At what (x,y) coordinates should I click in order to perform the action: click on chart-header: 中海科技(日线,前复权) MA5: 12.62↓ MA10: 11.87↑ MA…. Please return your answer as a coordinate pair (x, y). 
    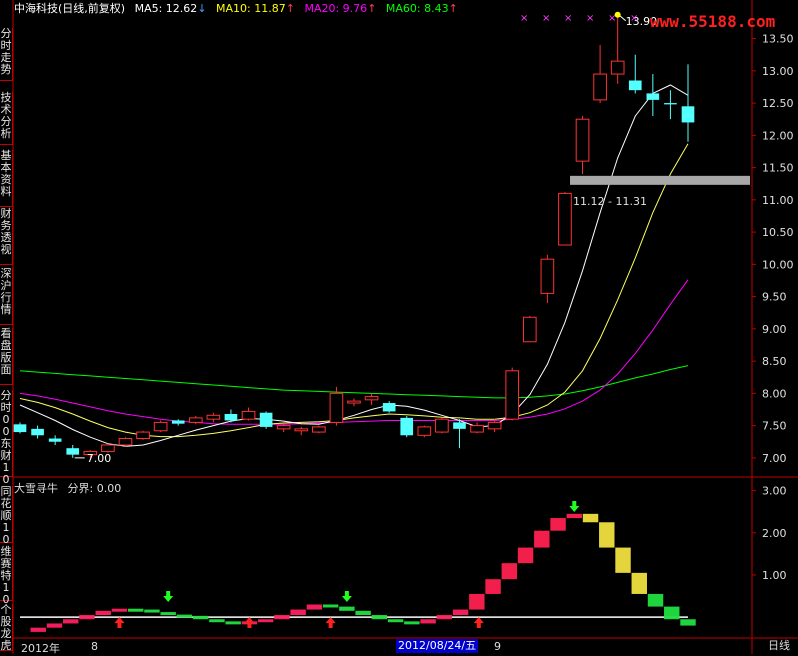
    Looking at the image, I should click on (239, 7).